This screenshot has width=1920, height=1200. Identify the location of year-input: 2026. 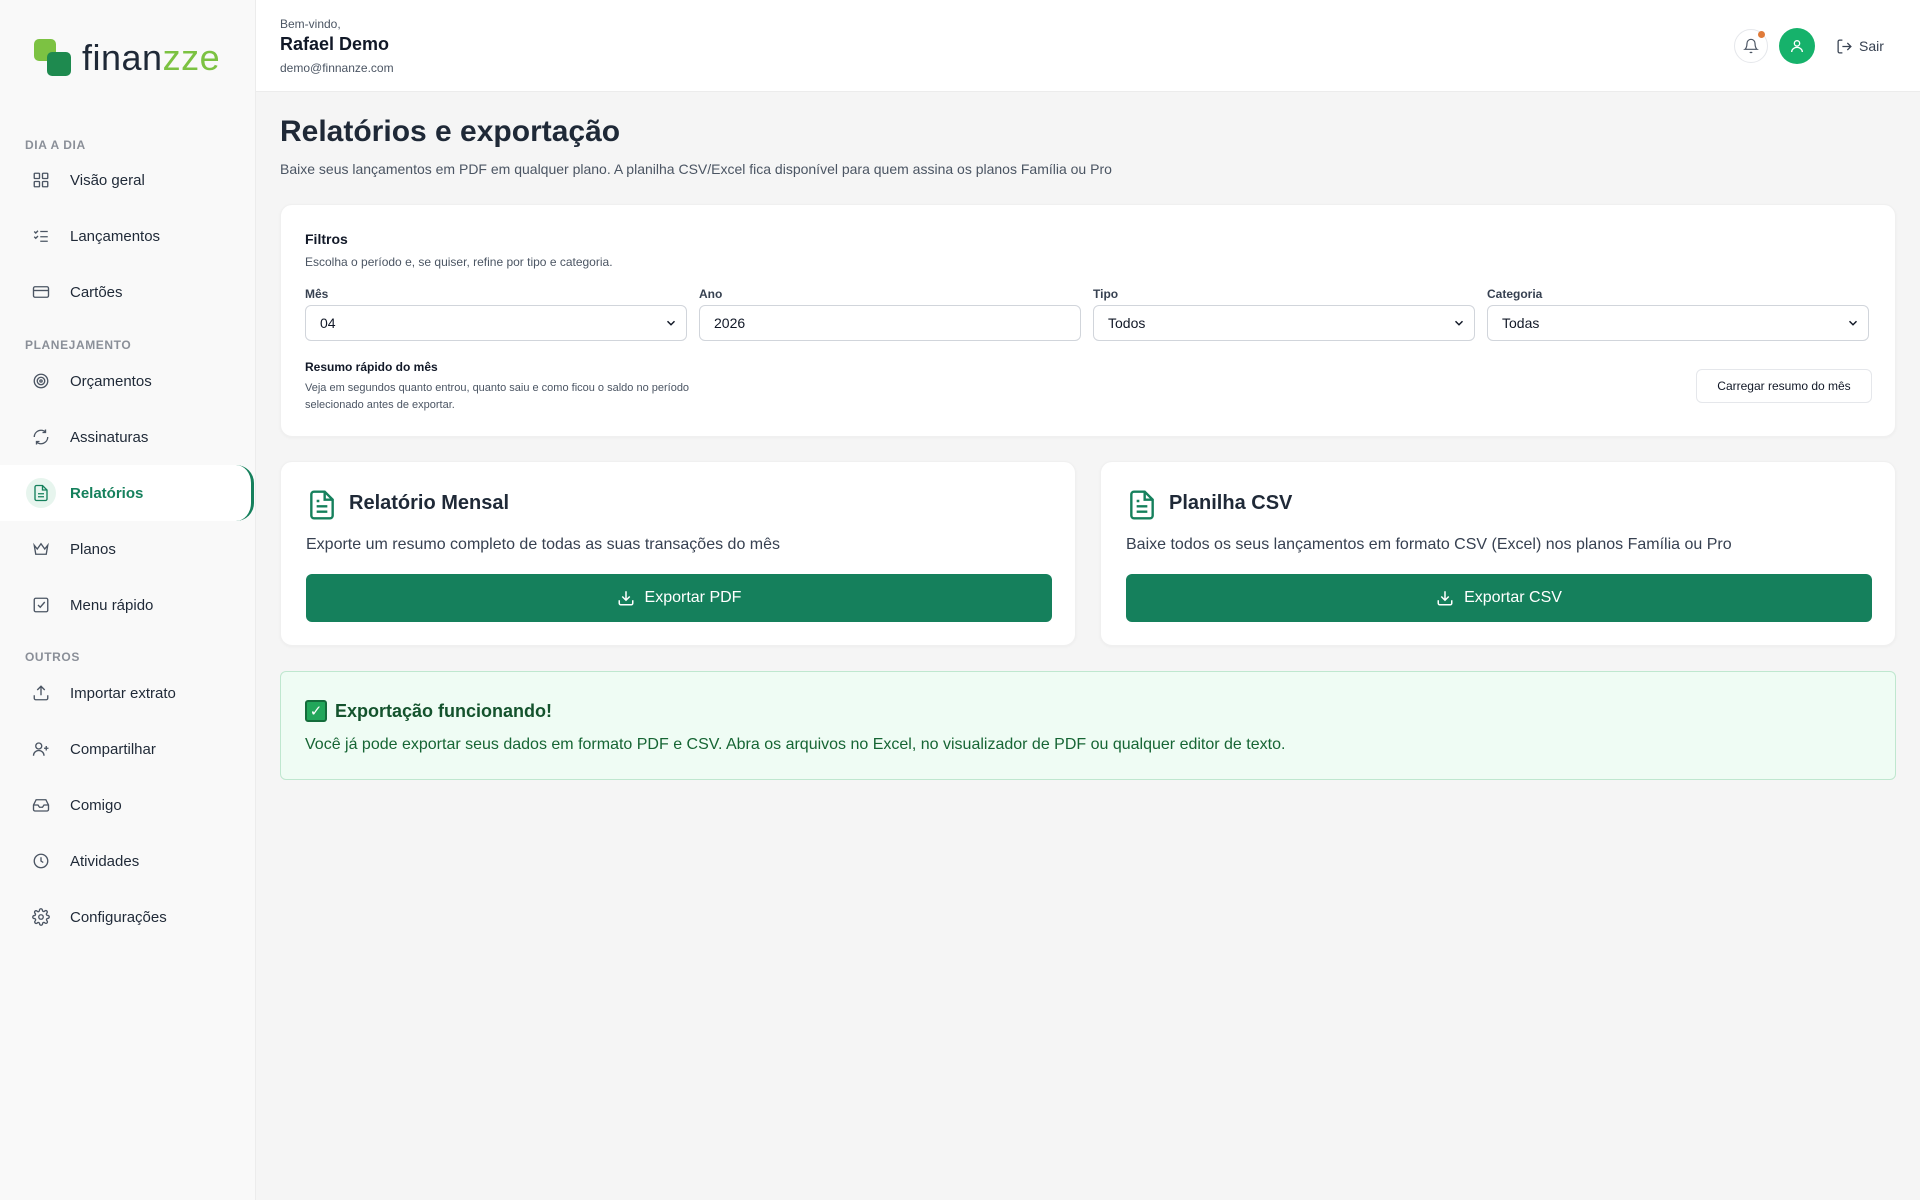
(890, 323).